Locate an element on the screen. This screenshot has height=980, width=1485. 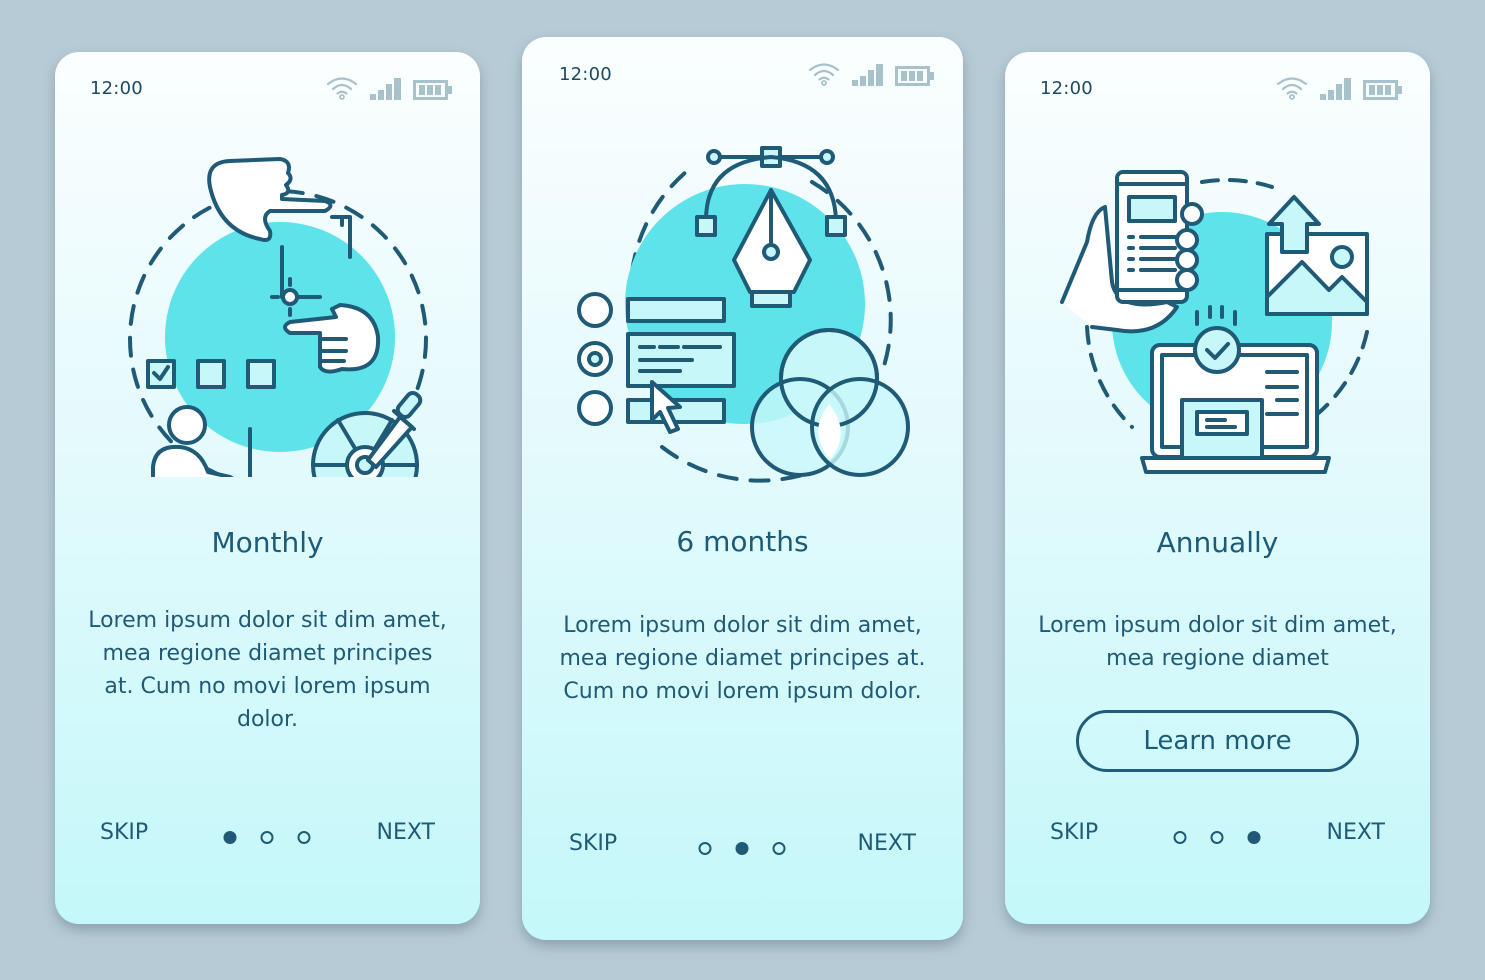
design-tools-illustration is located at coordinates (278, 317).